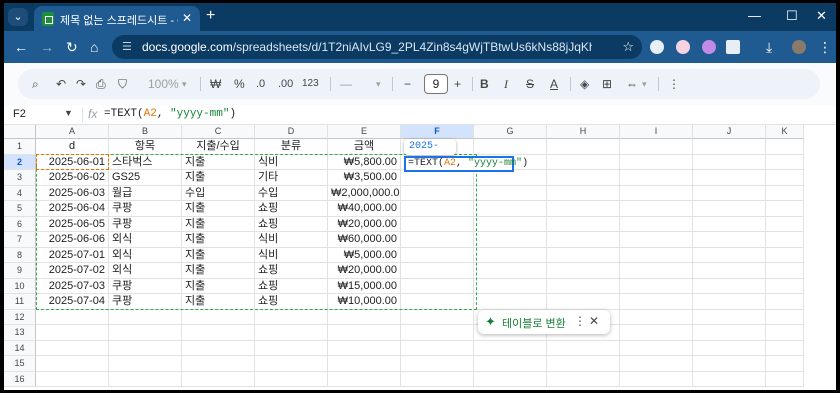  What do you see at coordinates (729, 333) in the screenshot?
I see `cell-j13` at bounding box center [729, 333].